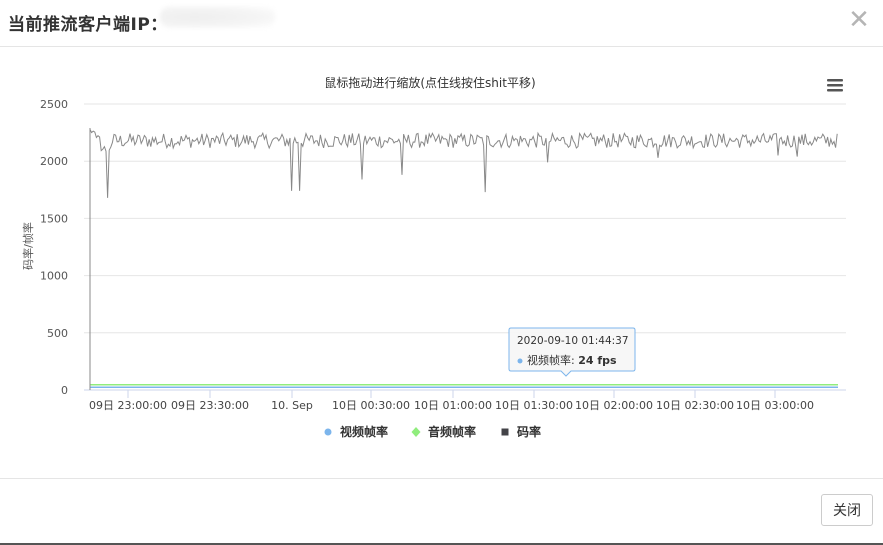  What do you see at coordinates (64, 390) in the screenshot?
I see `y-tick-label: 0` at bounding box center [64, 390].